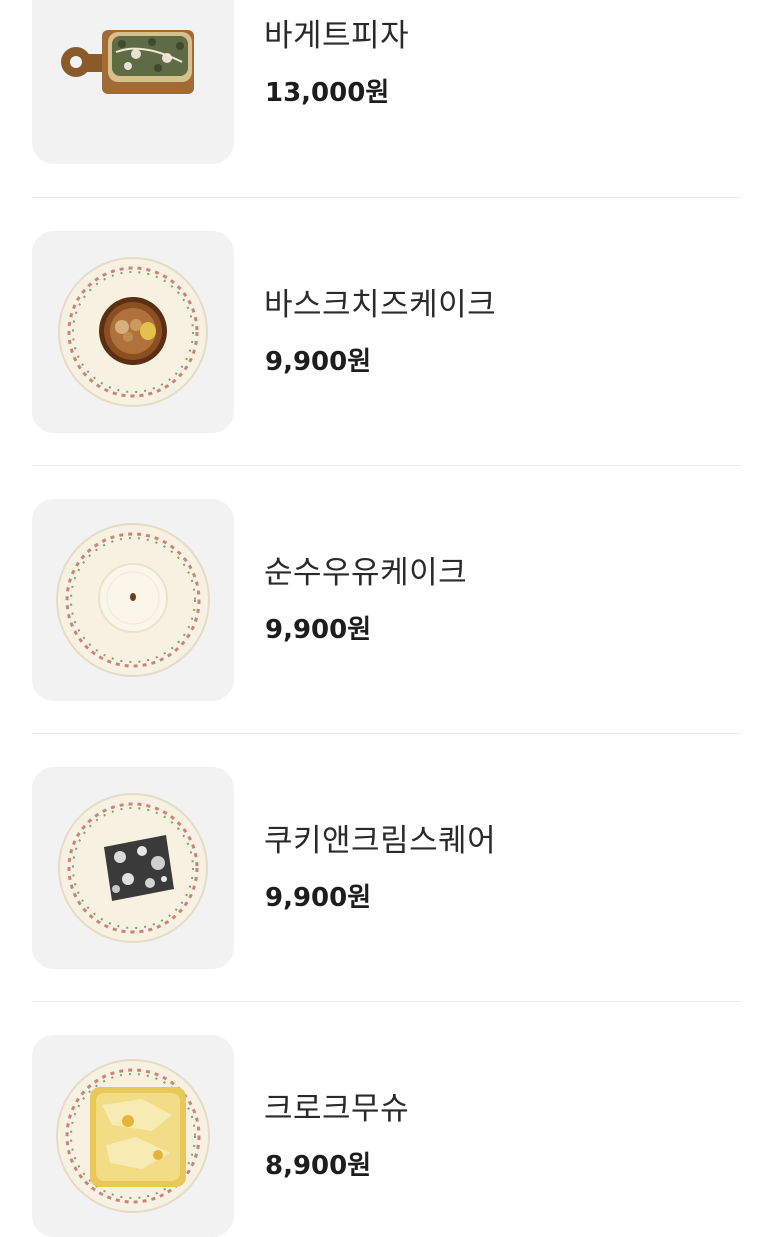 The image size is (773, 1237). I want to click on cookies-cream-square-photo, so click(133, 868).